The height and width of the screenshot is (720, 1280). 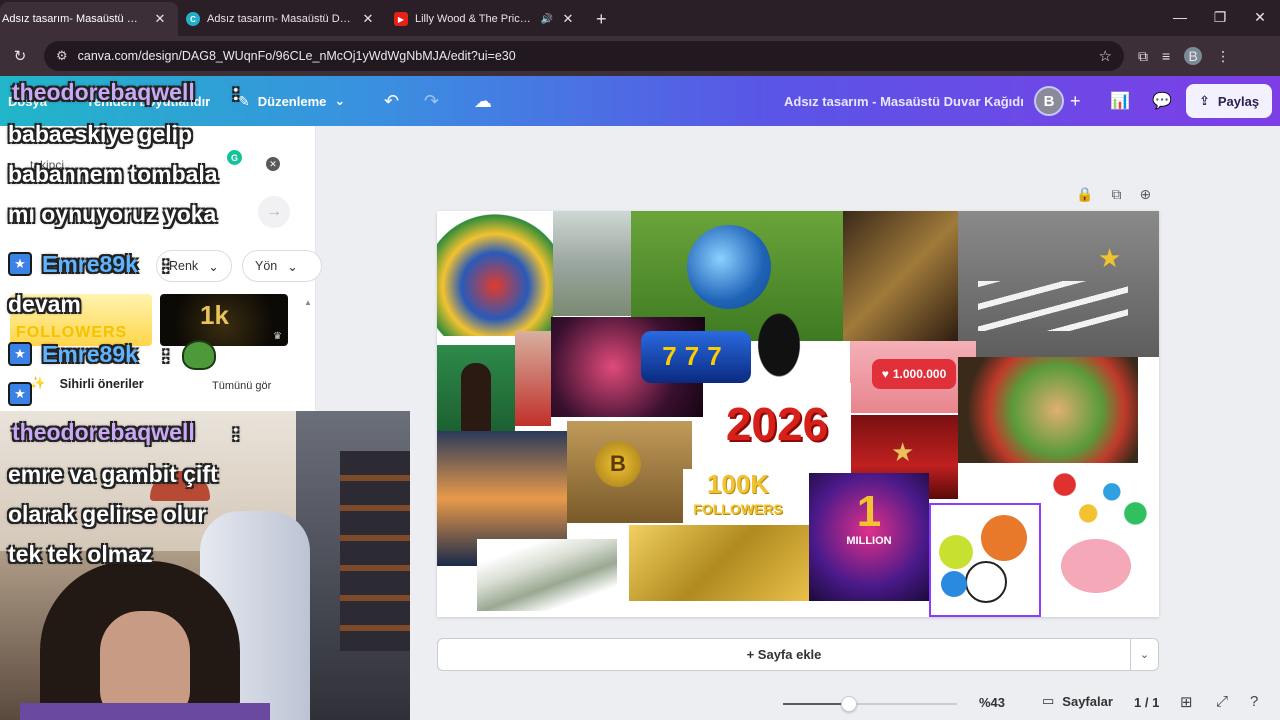 I want to click on maximize-icon: ❐, so click(x=1220, y=17).